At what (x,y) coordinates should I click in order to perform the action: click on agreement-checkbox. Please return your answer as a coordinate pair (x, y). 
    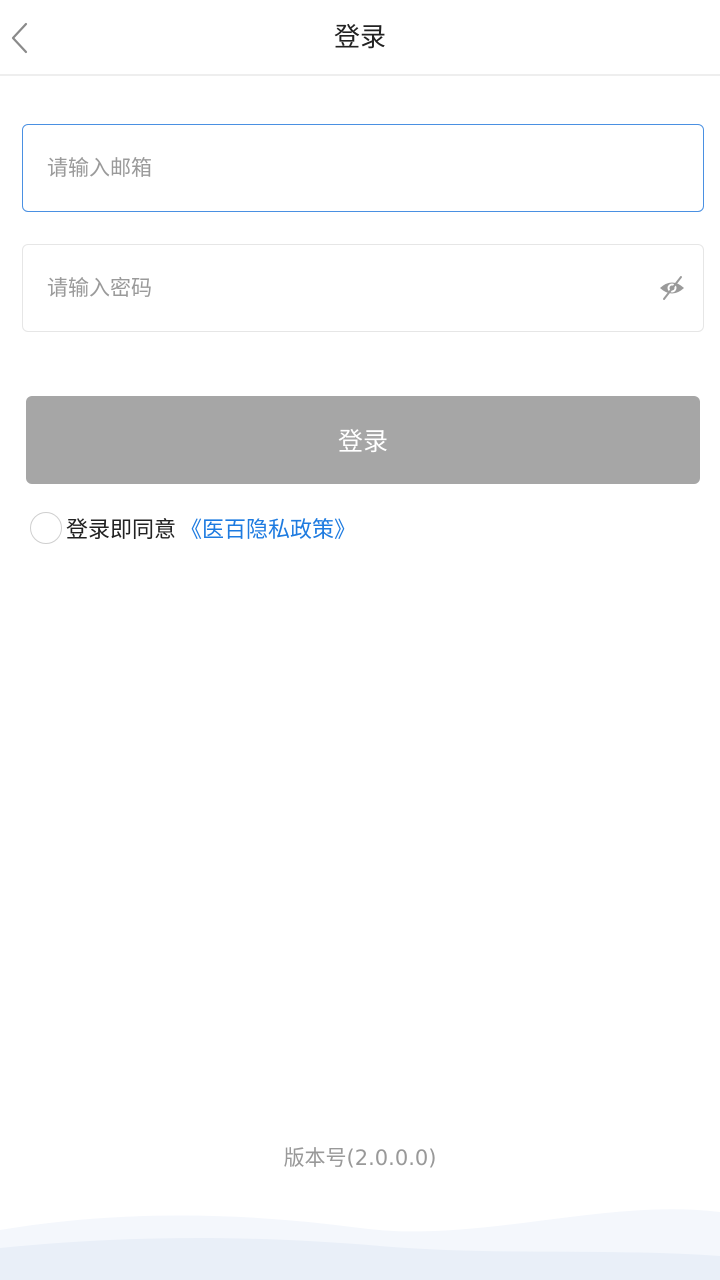
    Looking at the image, I should click on (46, 528).